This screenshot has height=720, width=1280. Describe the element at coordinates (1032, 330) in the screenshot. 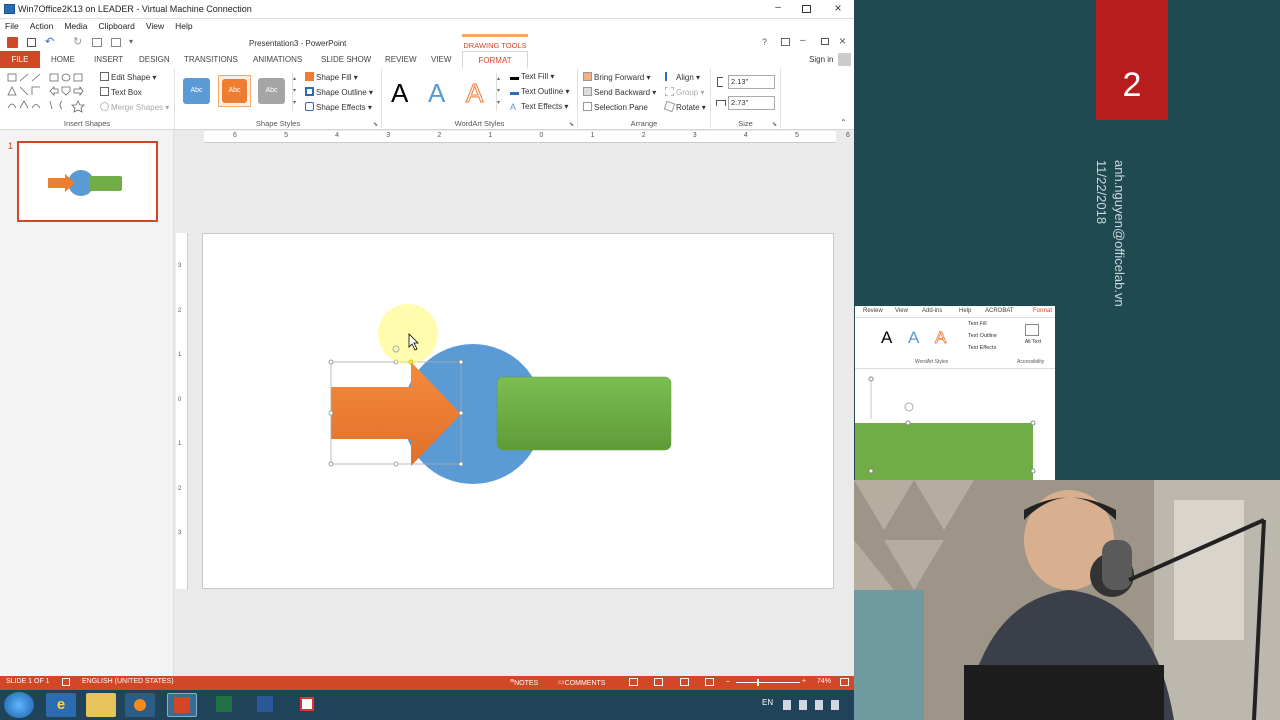

I see `preview-alt-text-icon` at that location.